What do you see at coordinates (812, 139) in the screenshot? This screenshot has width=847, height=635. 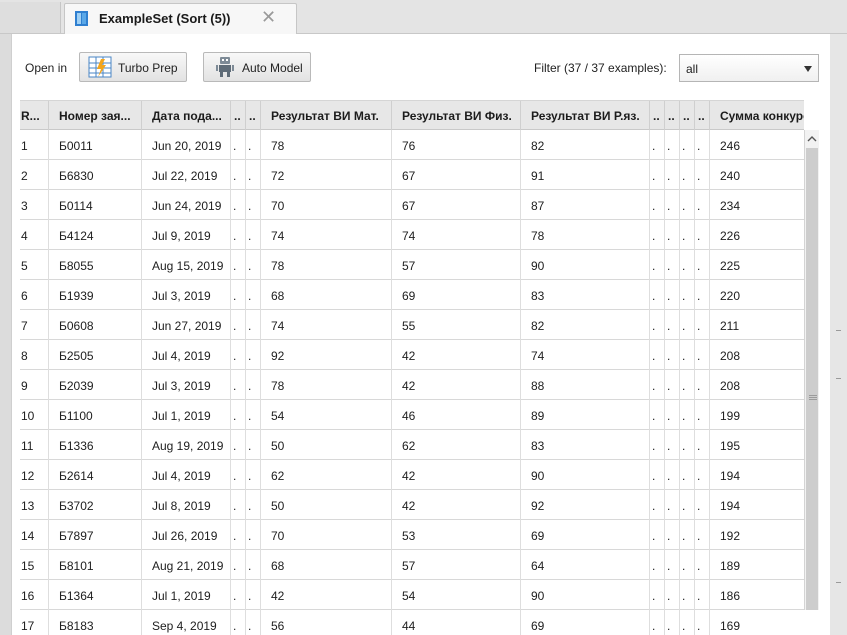 I see `scroll-up-icon` at bounding box center [812, 139].